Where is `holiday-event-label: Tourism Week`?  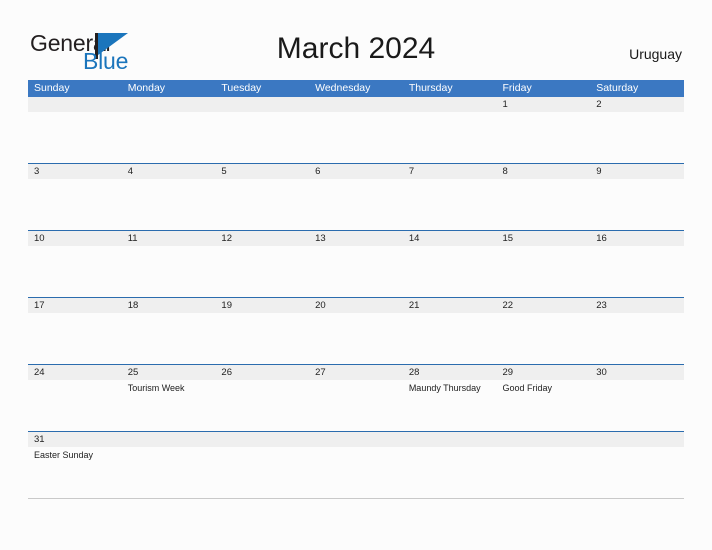
holiday-event-label: Tourism Week is located at coordinates (156, 388).